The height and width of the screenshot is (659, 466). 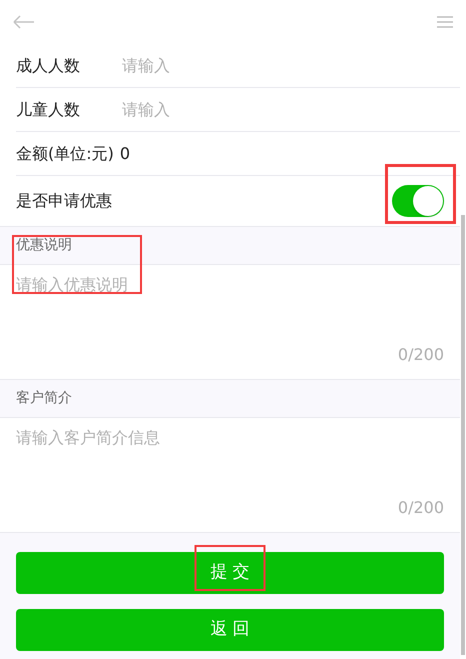 What do you see at coordinates (418, 201) in the screenshot?
I see `toggle-switch` at bounding box center [418, 201].